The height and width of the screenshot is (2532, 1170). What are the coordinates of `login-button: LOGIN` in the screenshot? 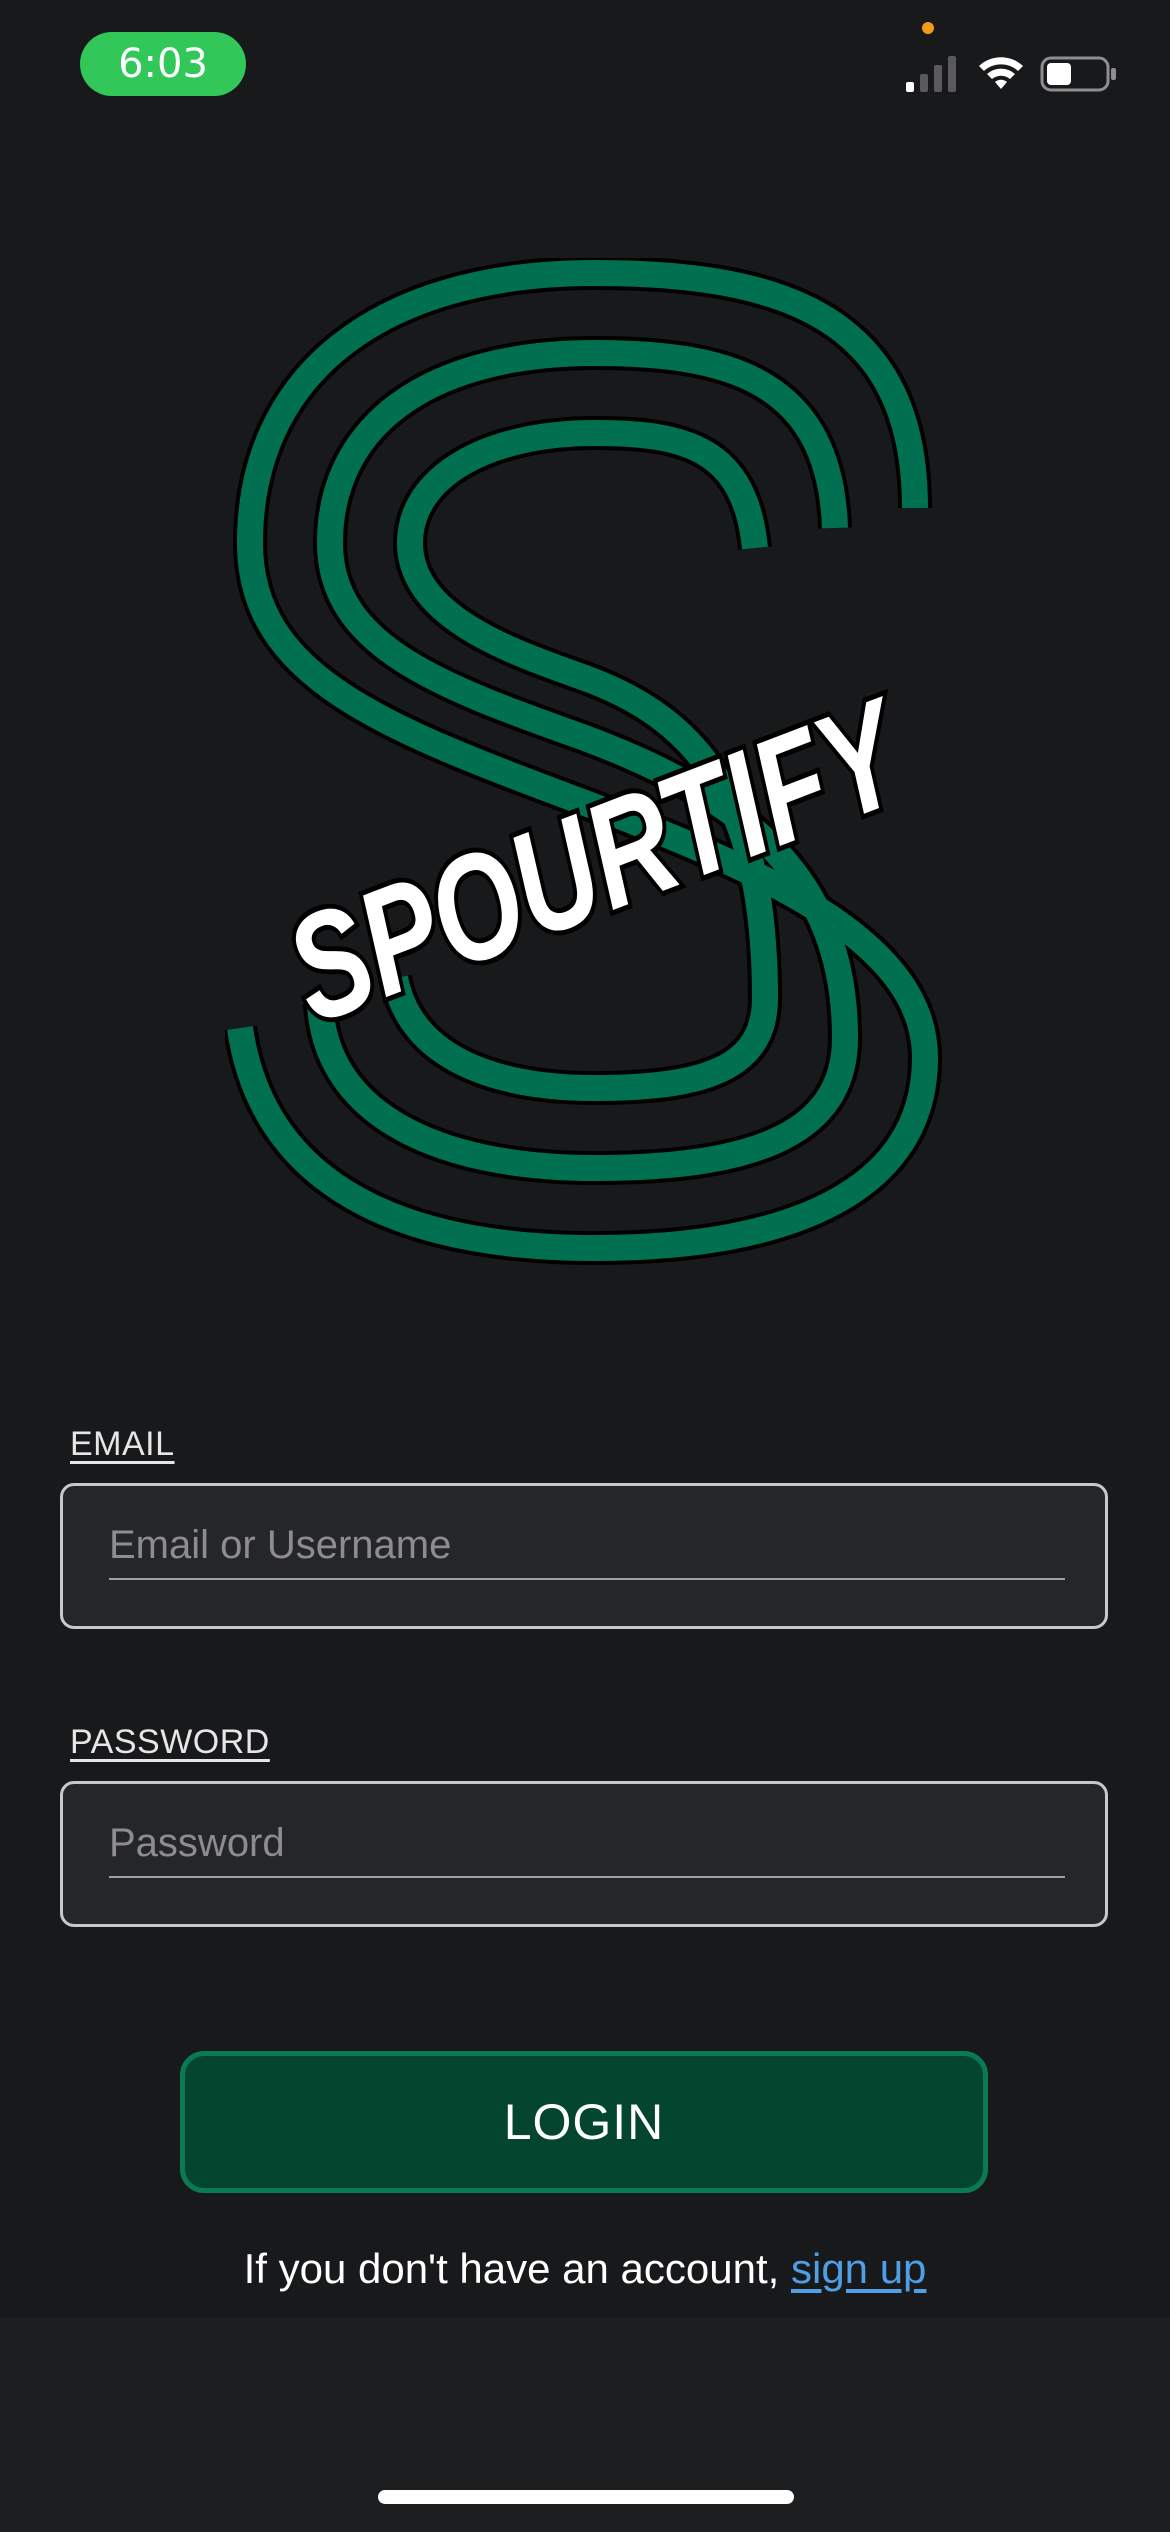 It's located at (584, 2122).